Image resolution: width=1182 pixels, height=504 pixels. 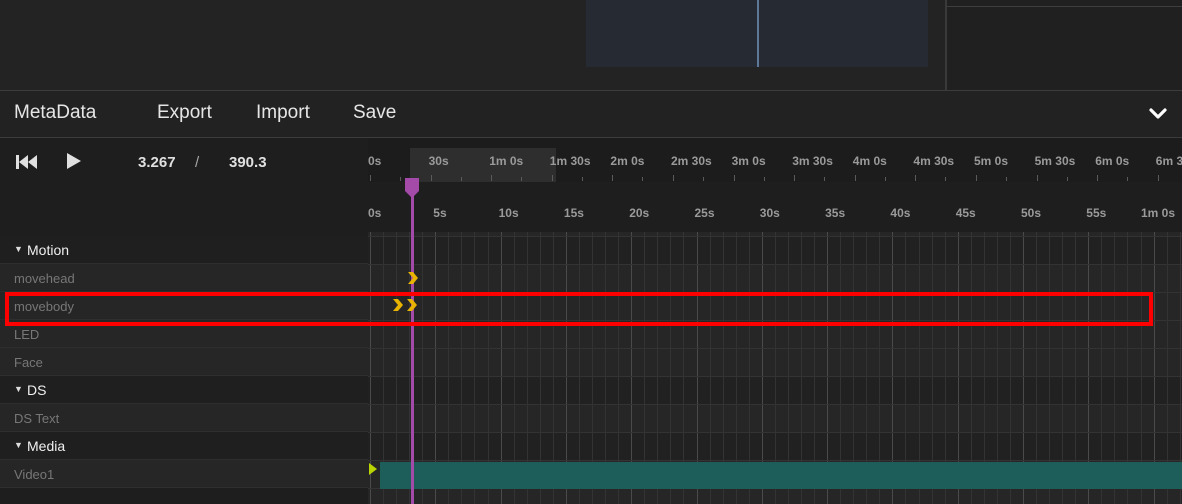 I want to click on zoom-tick-label: 45s, so click(x=965, y=213).